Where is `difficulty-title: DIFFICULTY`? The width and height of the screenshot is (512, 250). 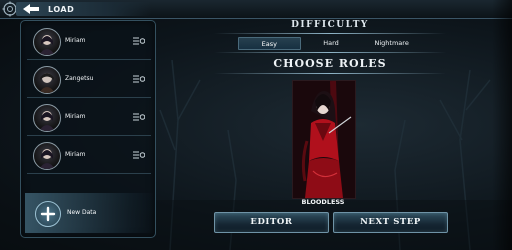
difficulty-title: DIFFICULTY is located at coordinates (330, 25).